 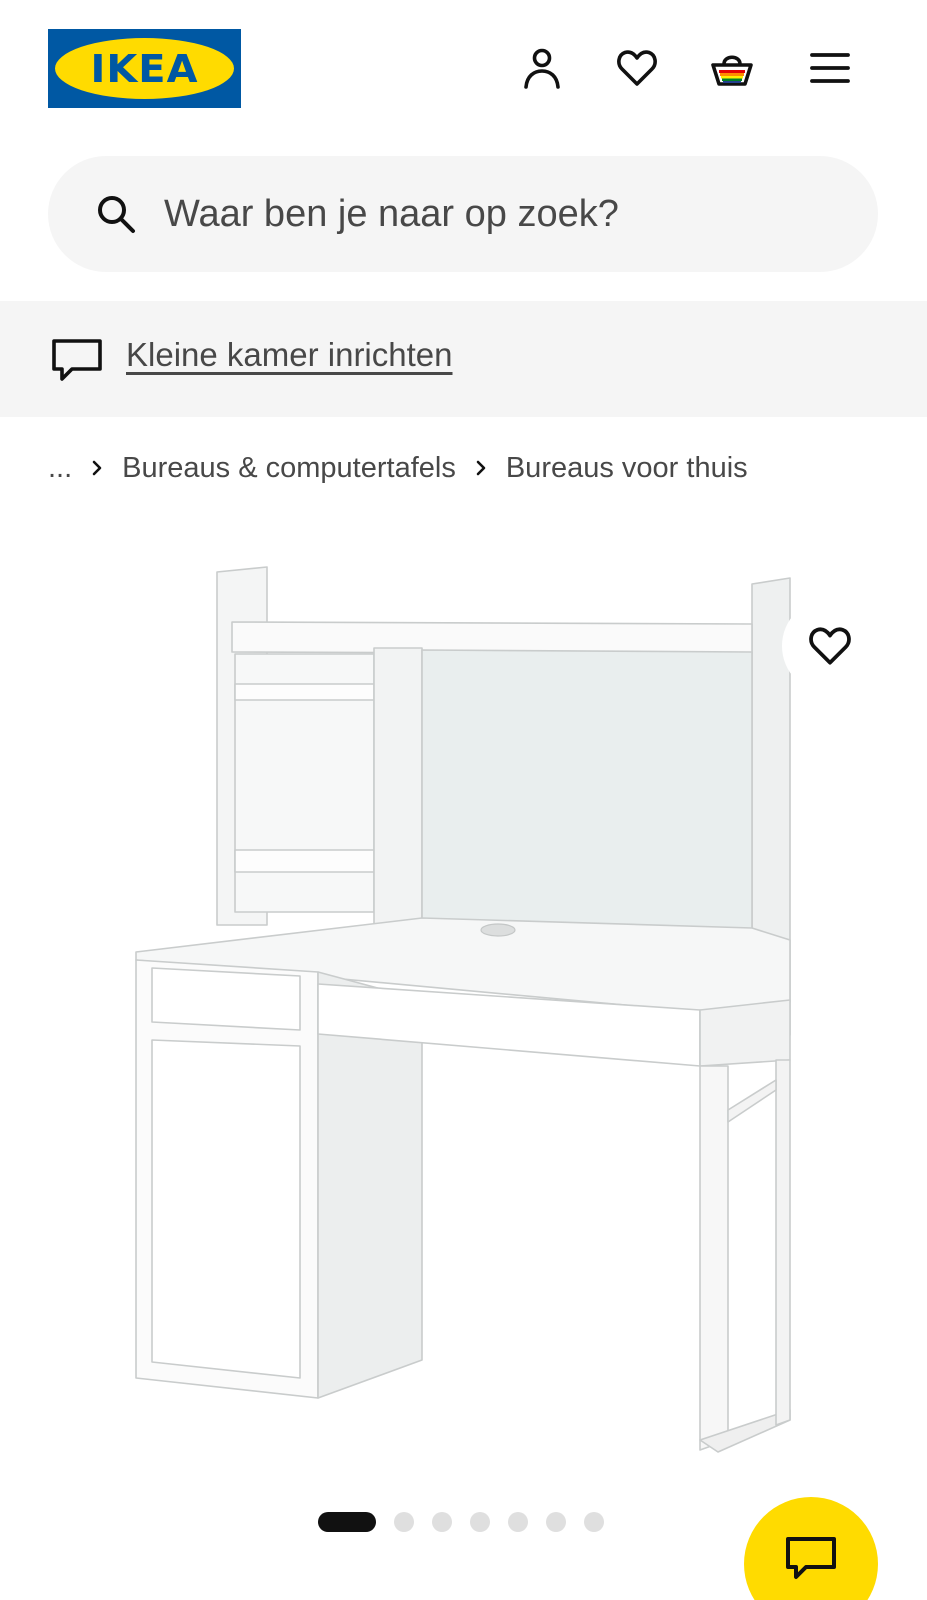 I want to click on header: IKEA, so click(x=463, y=70).